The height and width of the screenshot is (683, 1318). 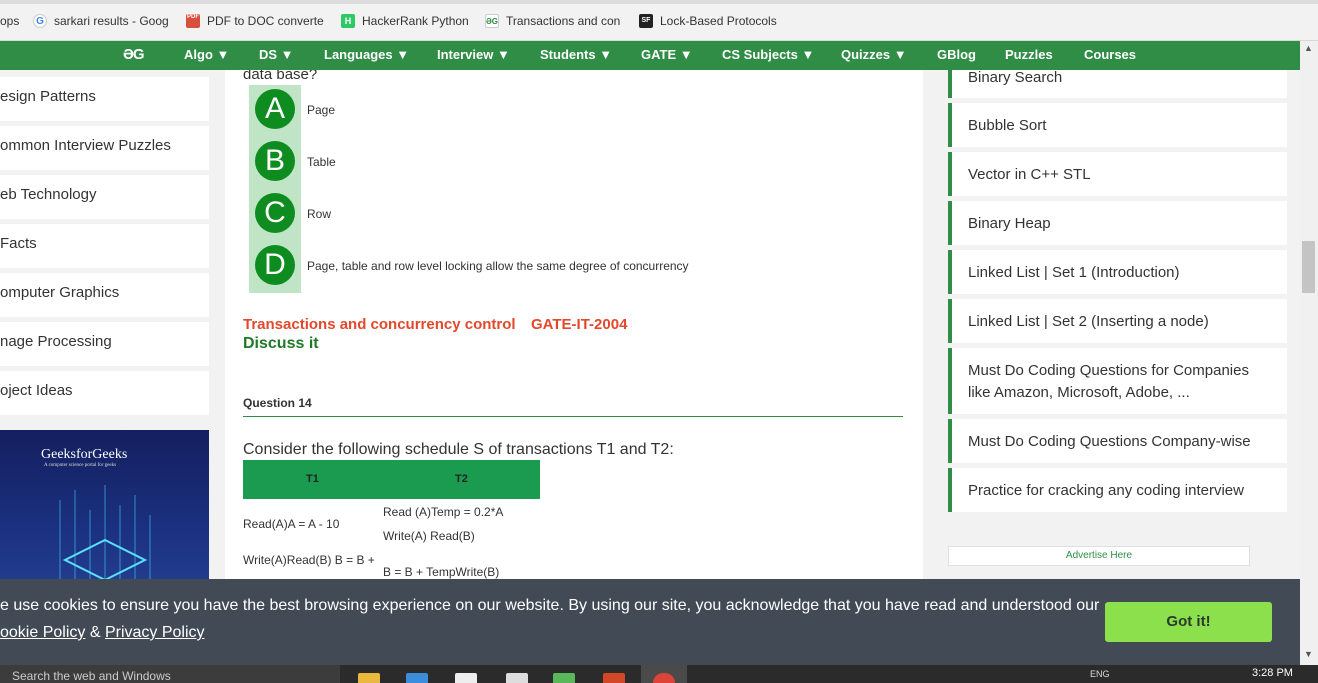 What do you see at coordinates (579, 324) in the screenshot?
I see `exam-link: GATE-IT-2004` at bounding box center [579, 324].